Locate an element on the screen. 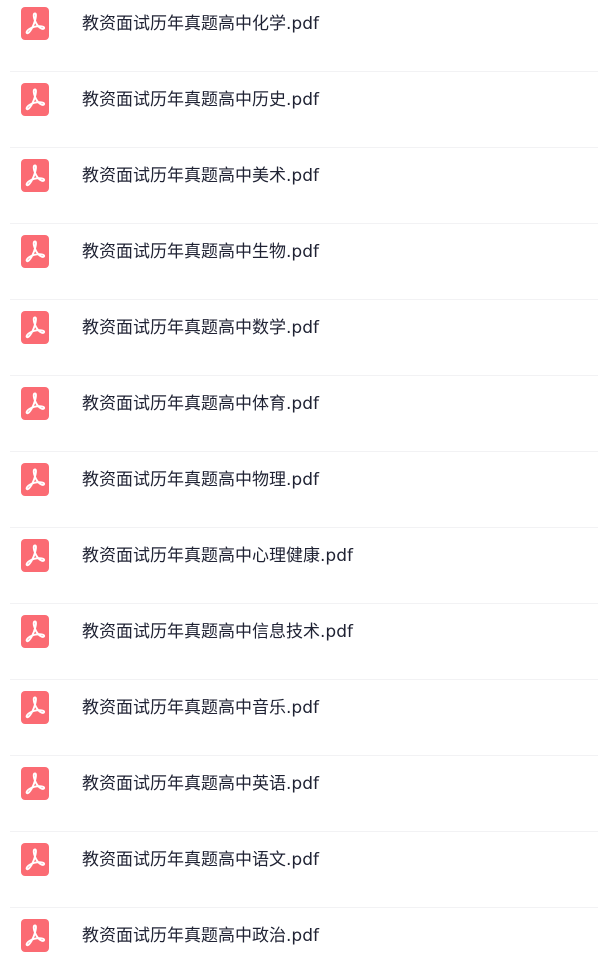 The width and height of the screenshot is (598, 967). file-row: 教资面试历年真题高中历史.pdf is located at coordinates (299, 110).